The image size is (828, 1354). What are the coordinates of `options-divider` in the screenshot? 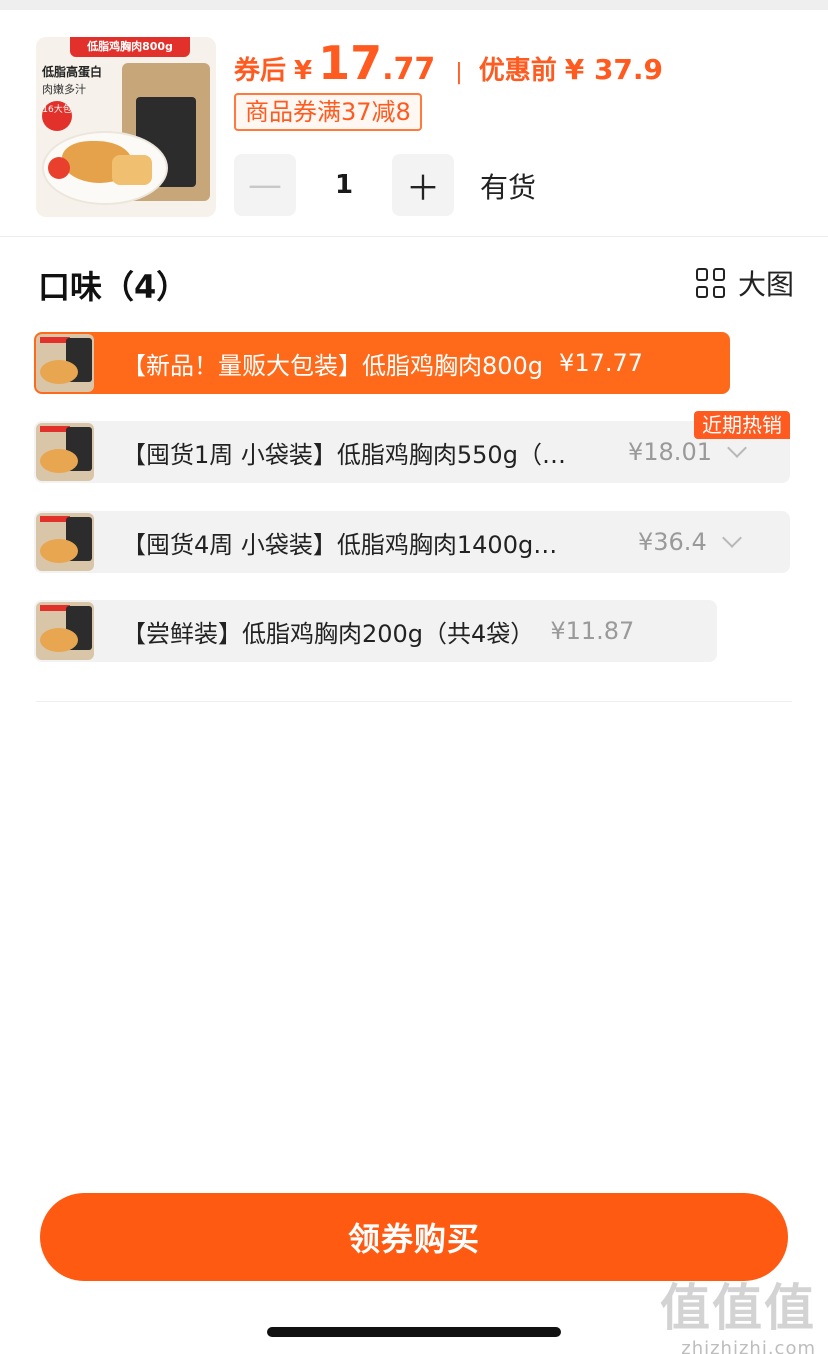 It's located at (414, 701).